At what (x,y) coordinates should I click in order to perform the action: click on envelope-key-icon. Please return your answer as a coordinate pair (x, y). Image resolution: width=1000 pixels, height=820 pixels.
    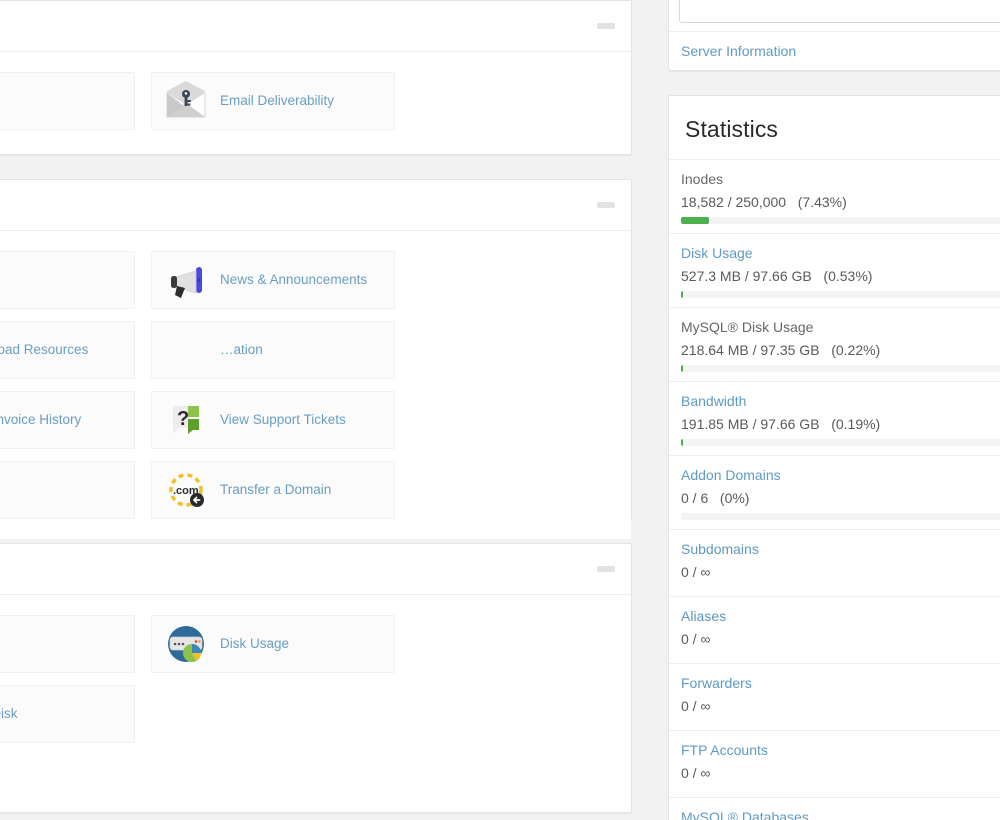
    Looking at the image, I should click on (186, 101).